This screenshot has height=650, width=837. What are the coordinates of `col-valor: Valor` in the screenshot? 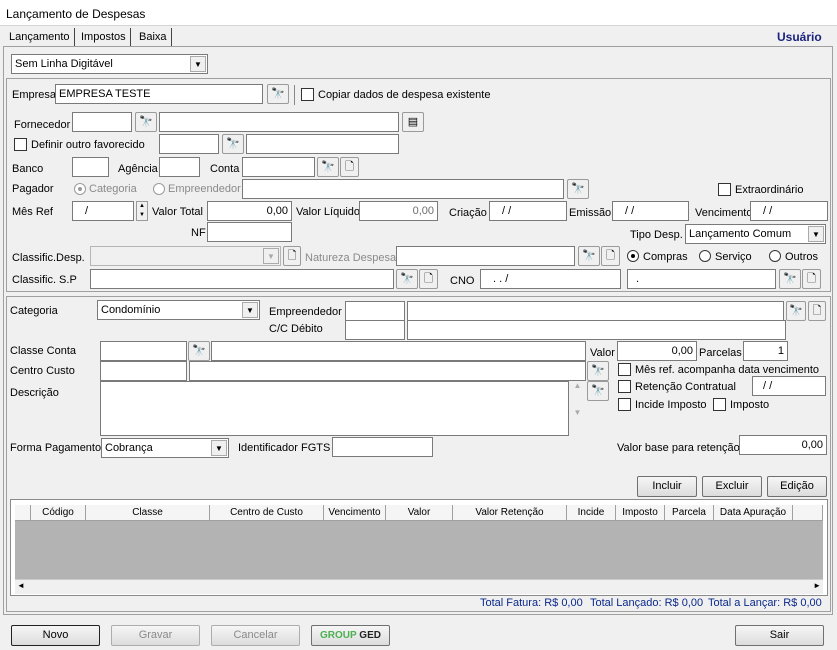 It's located at (419, 513).